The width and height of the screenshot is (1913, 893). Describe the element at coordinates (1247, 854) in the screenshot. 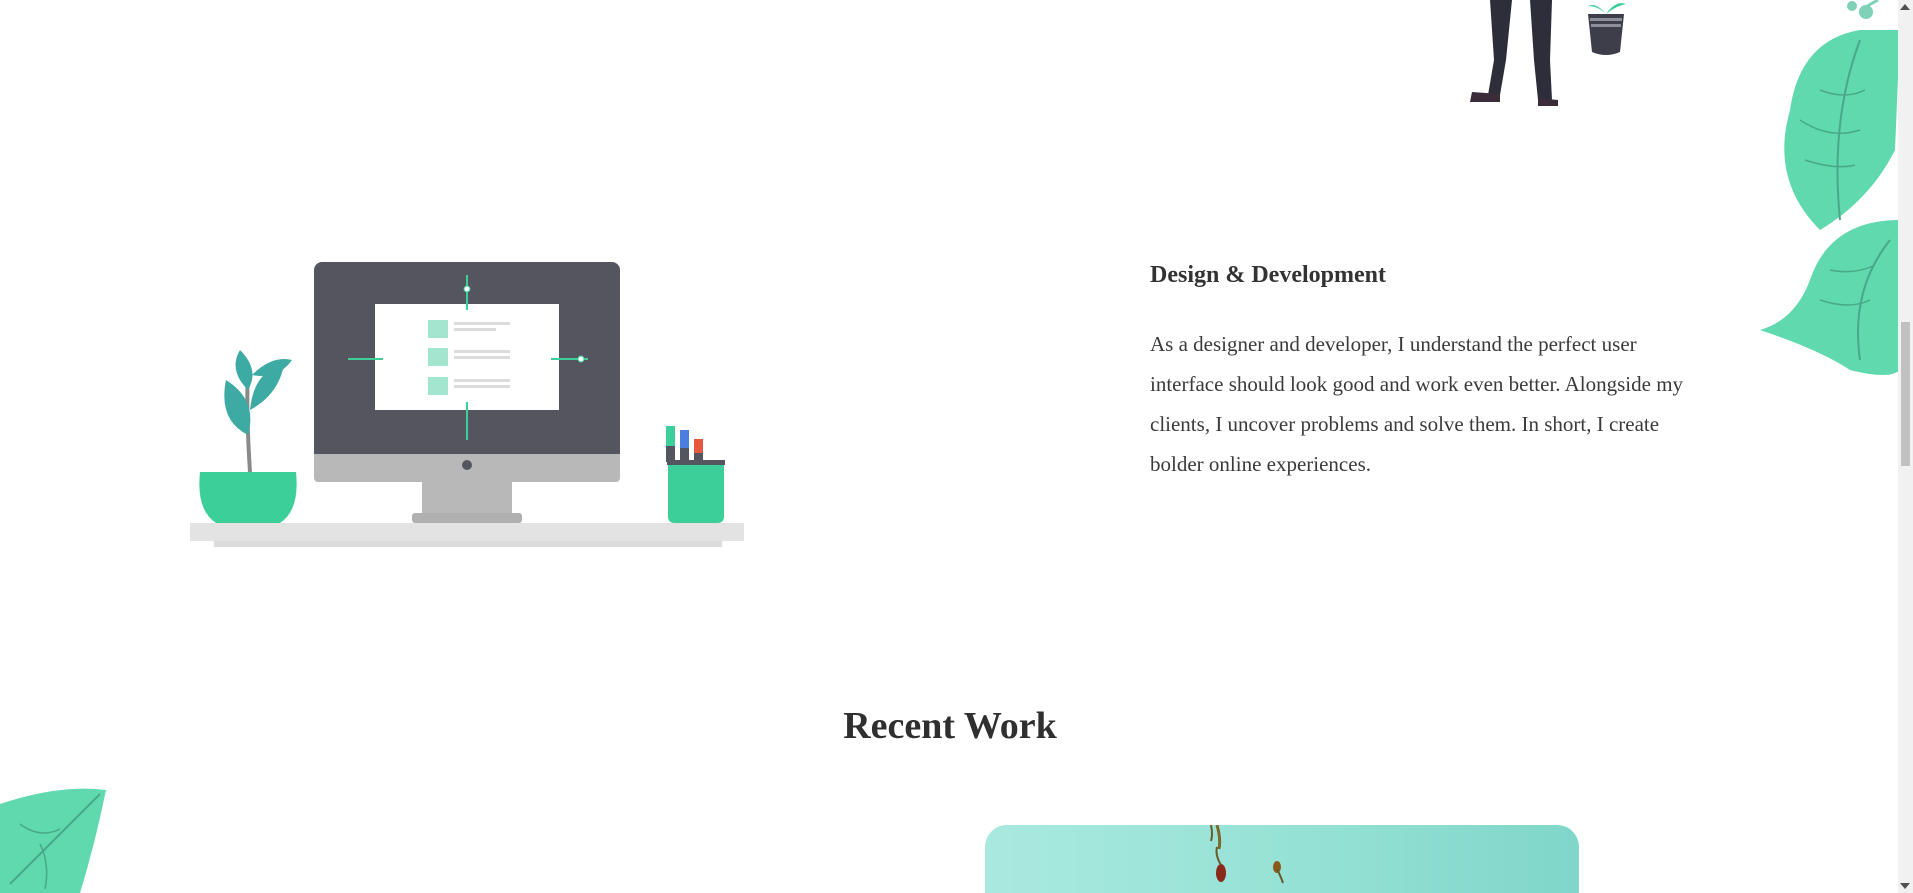

I see `work-thumbnail-image` at that location.